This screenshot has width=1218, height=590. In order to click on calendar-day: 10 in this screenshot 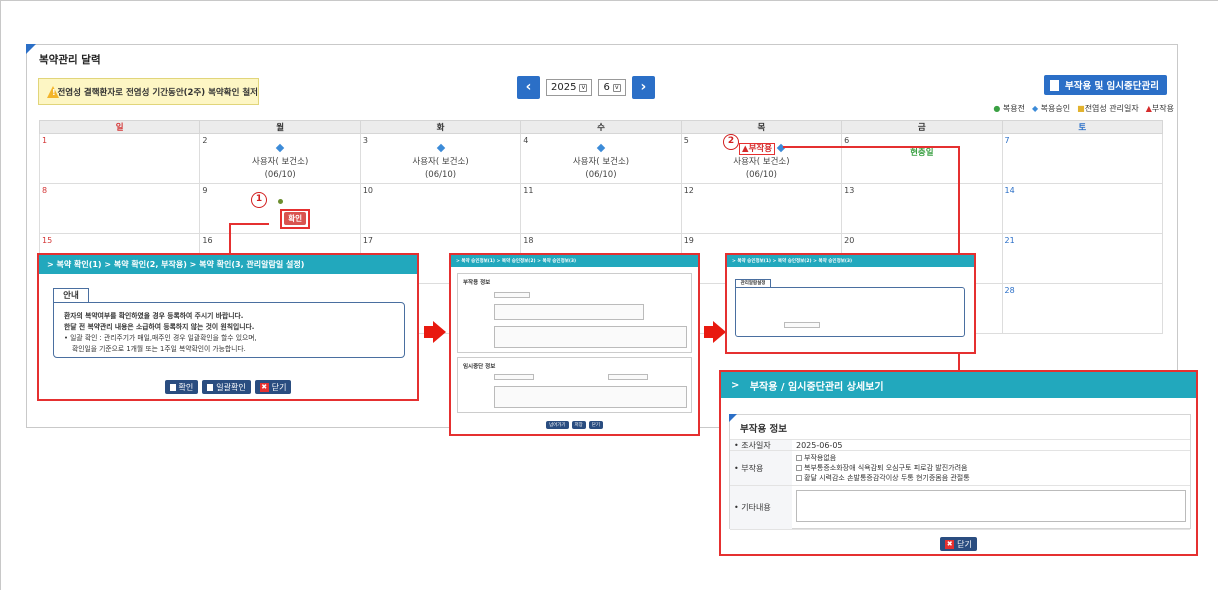, I will do `click(440, 208)`.